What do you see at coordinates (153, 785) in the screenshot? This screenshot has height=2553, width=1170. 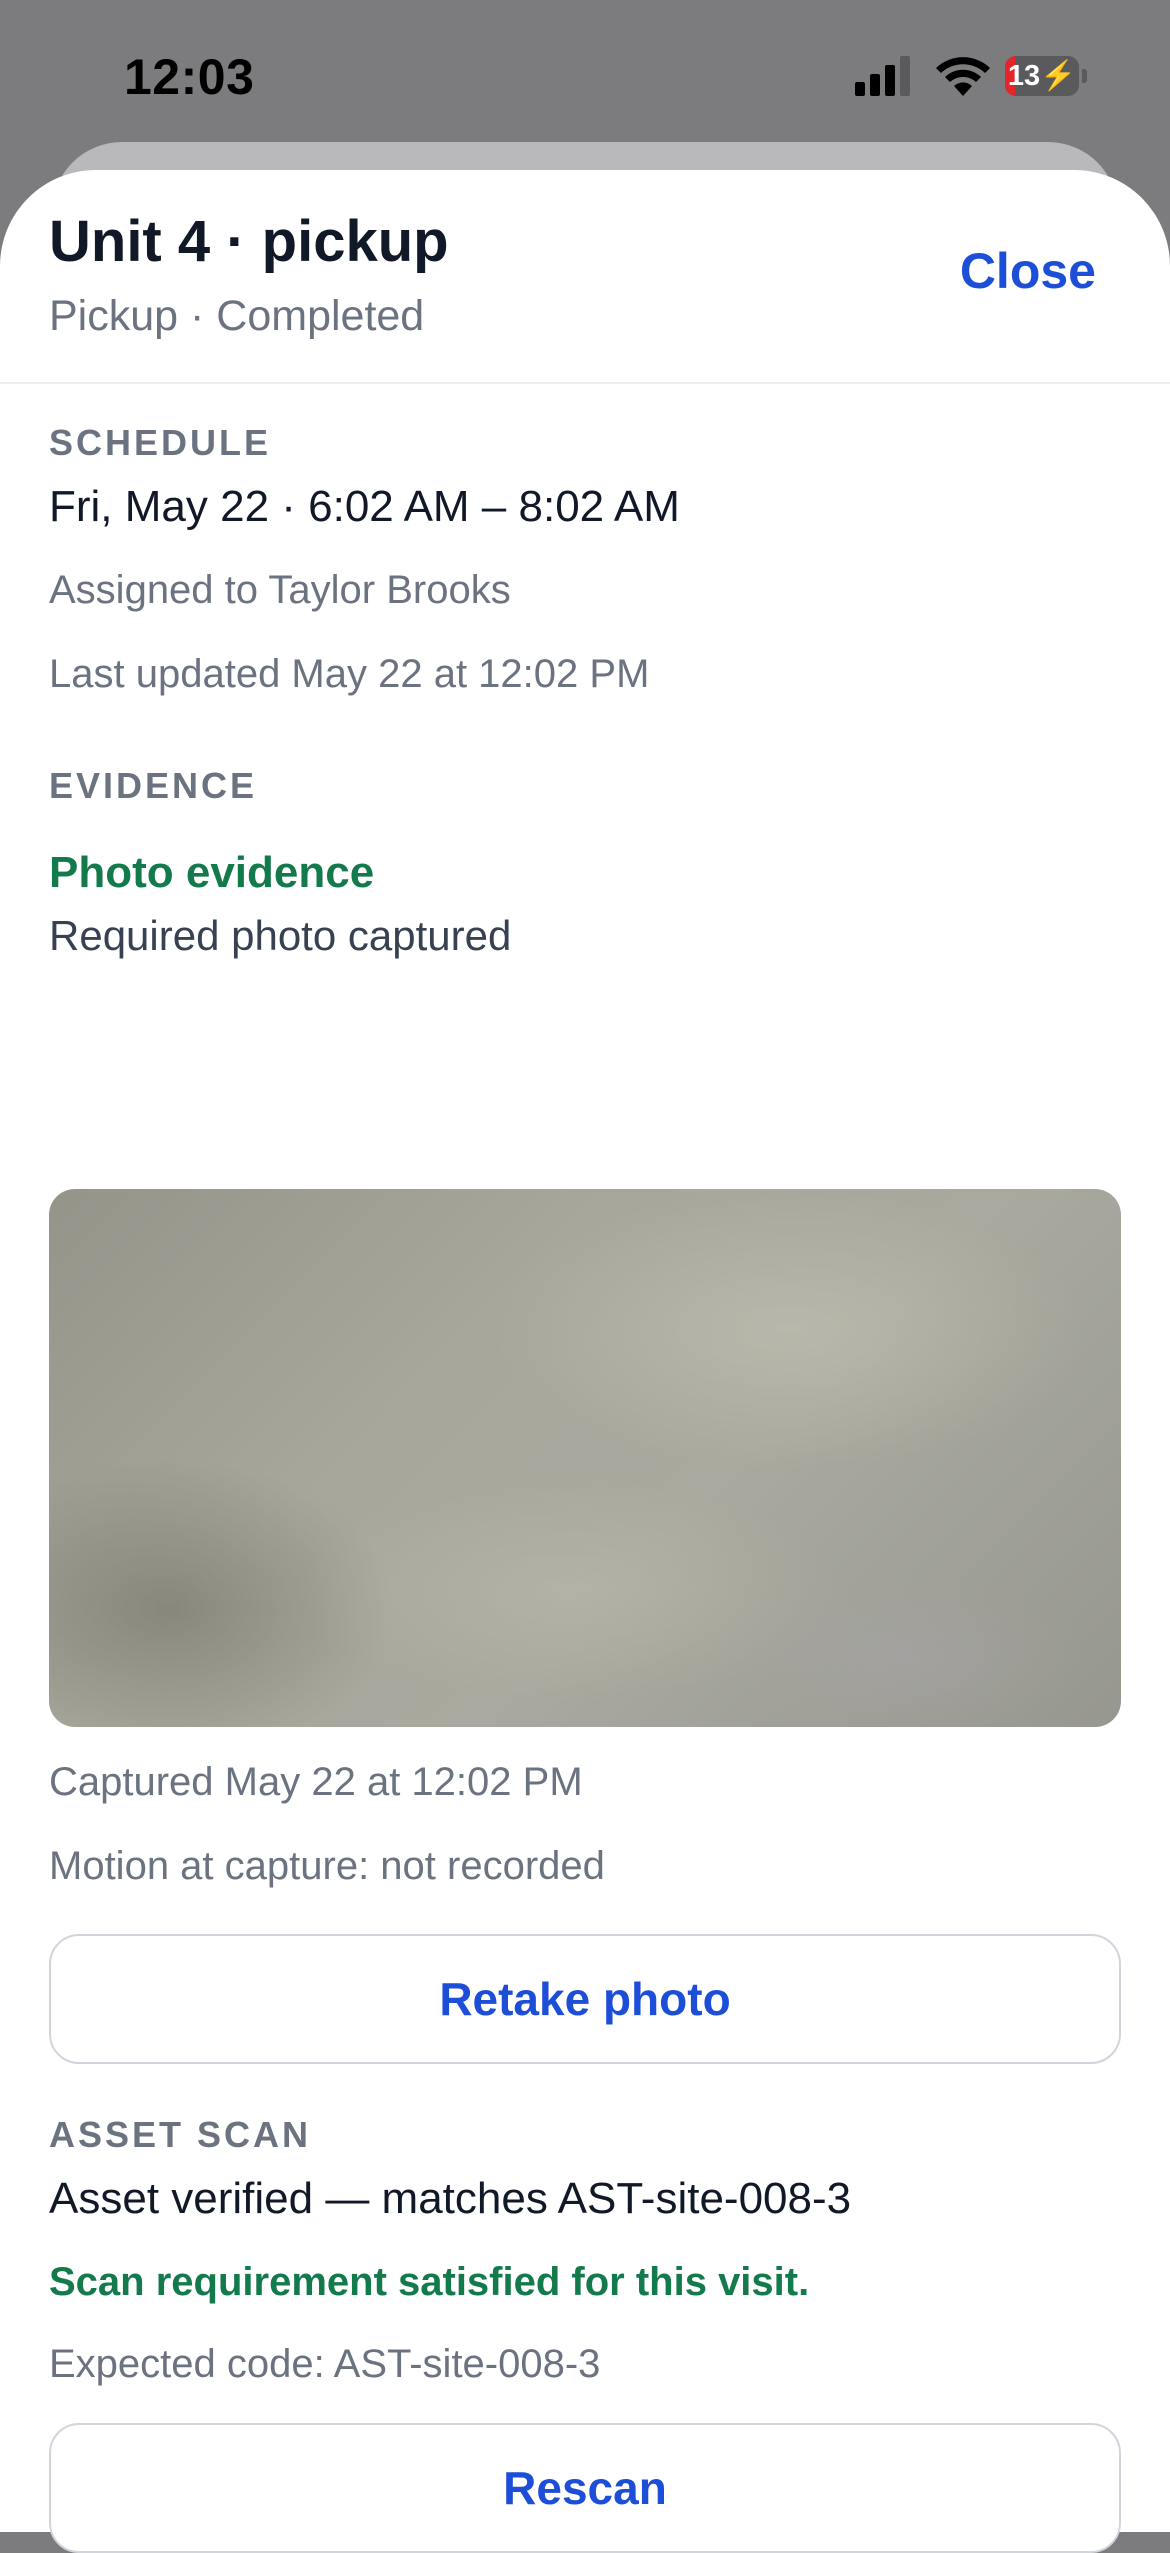 I see `evidence-section-label: EVIDENCE` at bounding box center [153, 785].